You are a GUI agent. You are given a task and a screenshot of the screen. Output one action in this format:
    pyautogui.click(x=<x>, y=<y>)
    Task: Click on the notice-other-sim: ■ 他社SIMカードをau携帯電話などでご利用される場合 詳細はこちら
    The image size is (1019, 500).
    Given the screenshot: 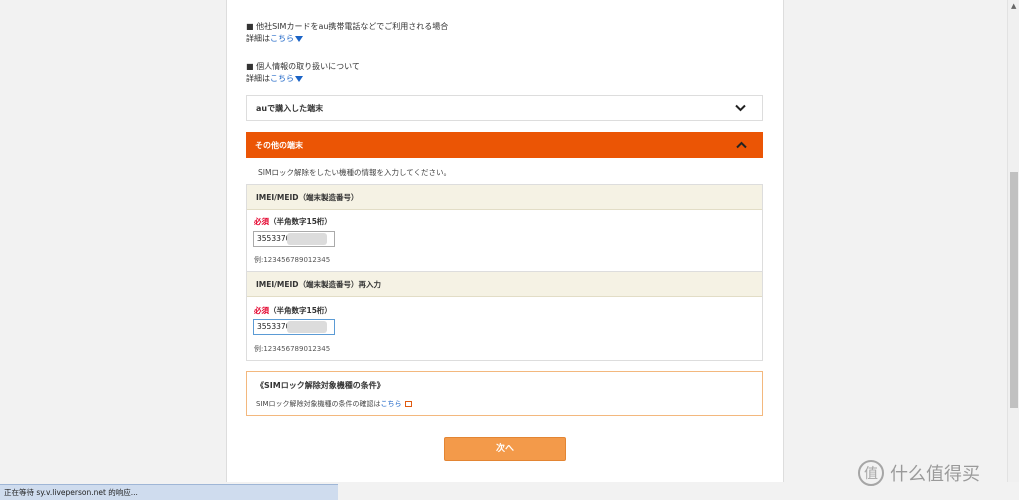 What is the action you would take?
    pyautogui.click(x=347, y=33)
    